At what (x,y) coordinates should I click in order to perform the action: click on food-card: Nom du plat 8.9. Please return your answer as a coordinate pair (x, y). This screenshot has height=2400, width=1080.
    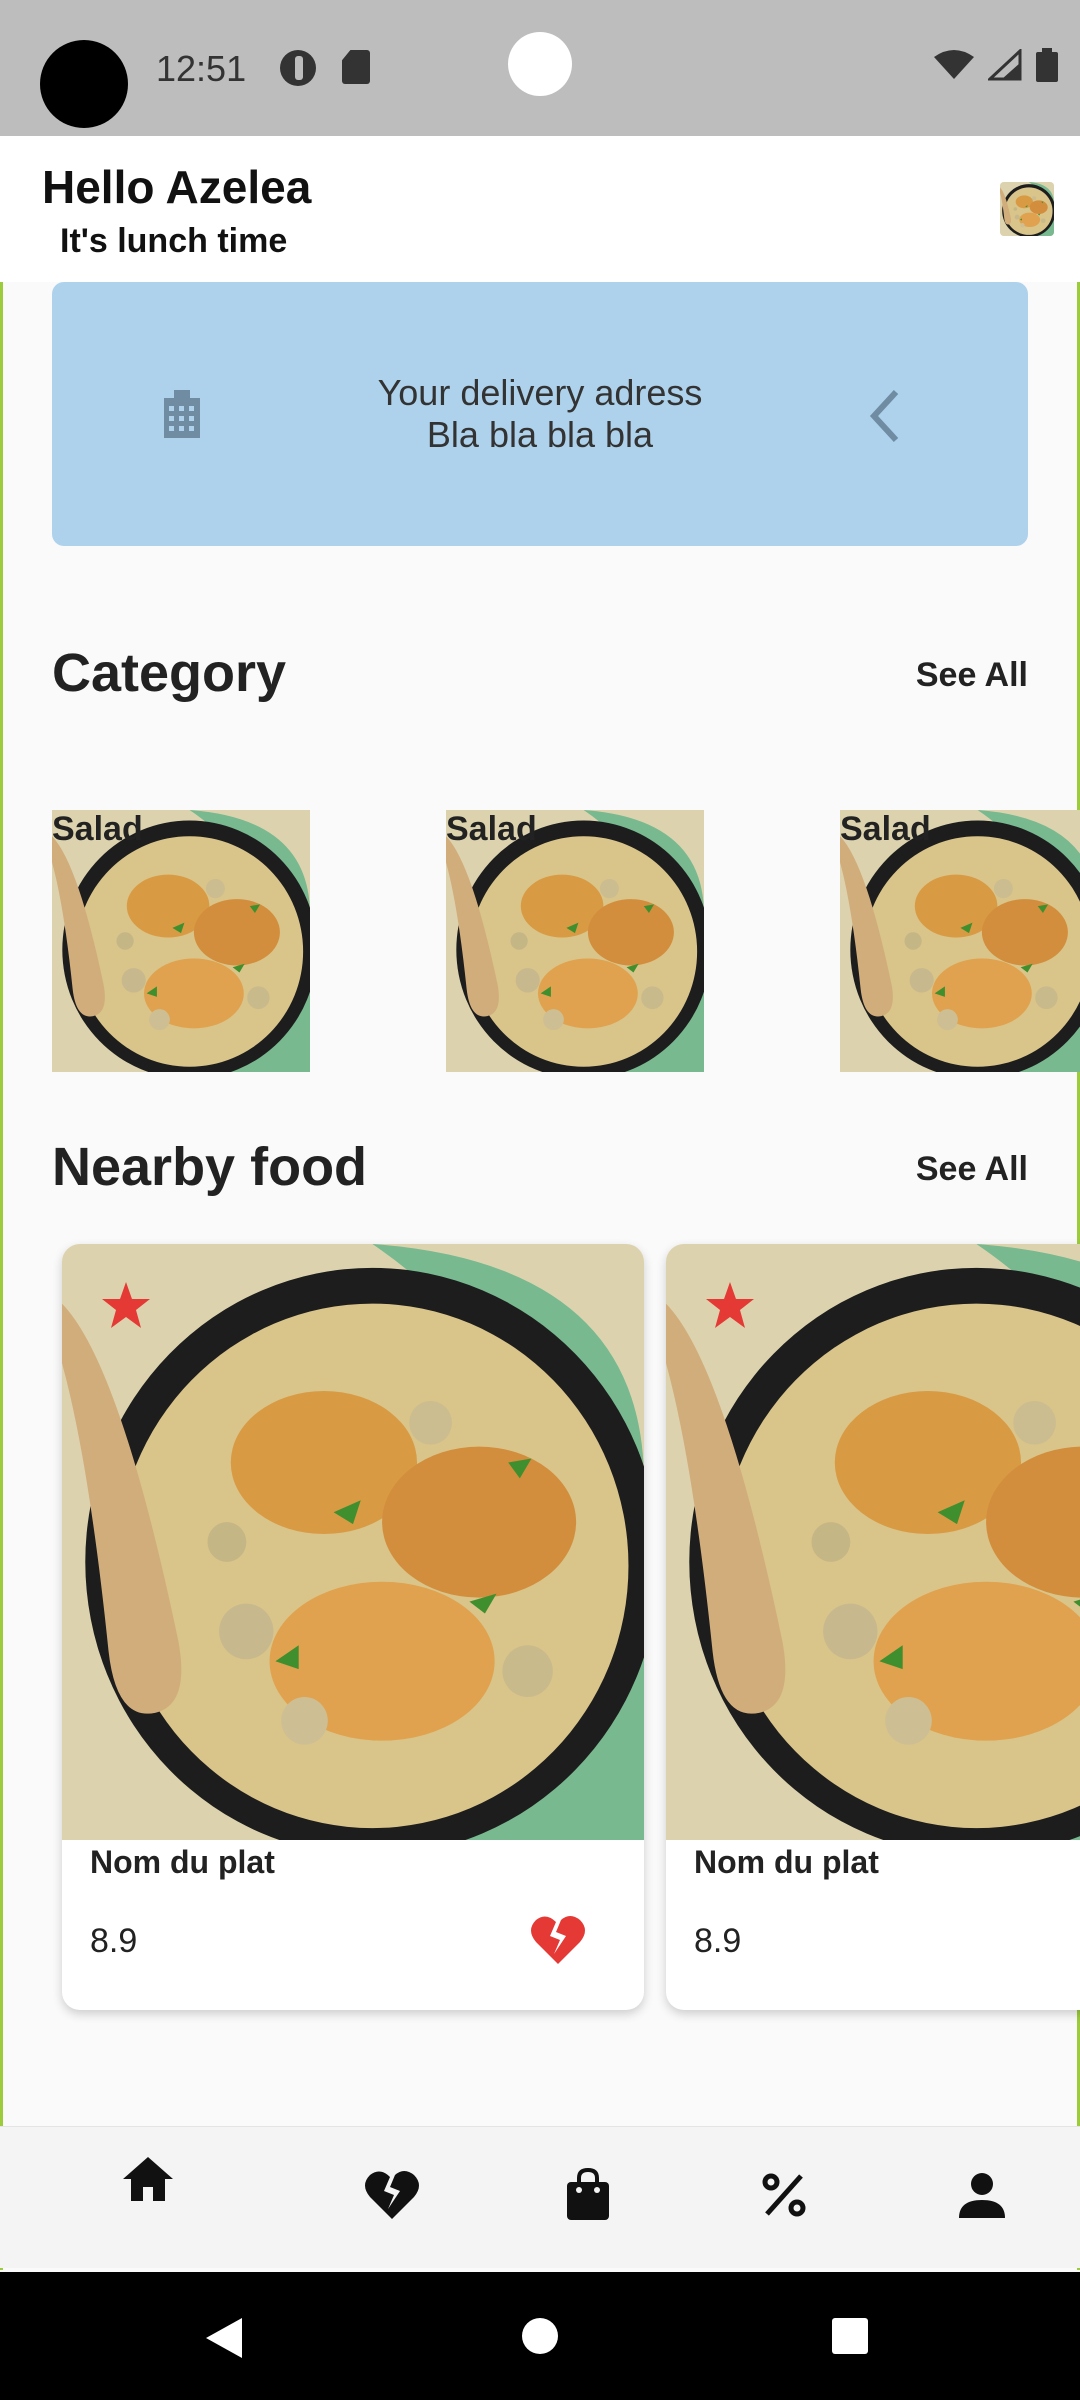
    Looking at the image, I should click on (873, 1627).